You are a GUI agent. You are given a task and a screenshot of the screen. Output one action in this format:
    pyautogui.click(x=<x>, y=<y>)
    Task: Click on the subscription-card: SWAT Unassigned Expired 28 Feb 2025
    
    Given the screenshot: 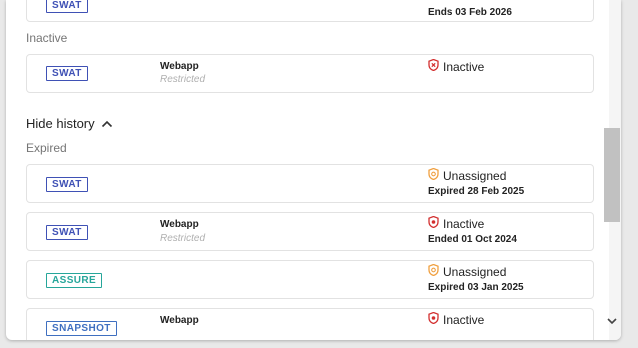 What is the action you would take?
    pyautogui.click(x=310, y=183)
    